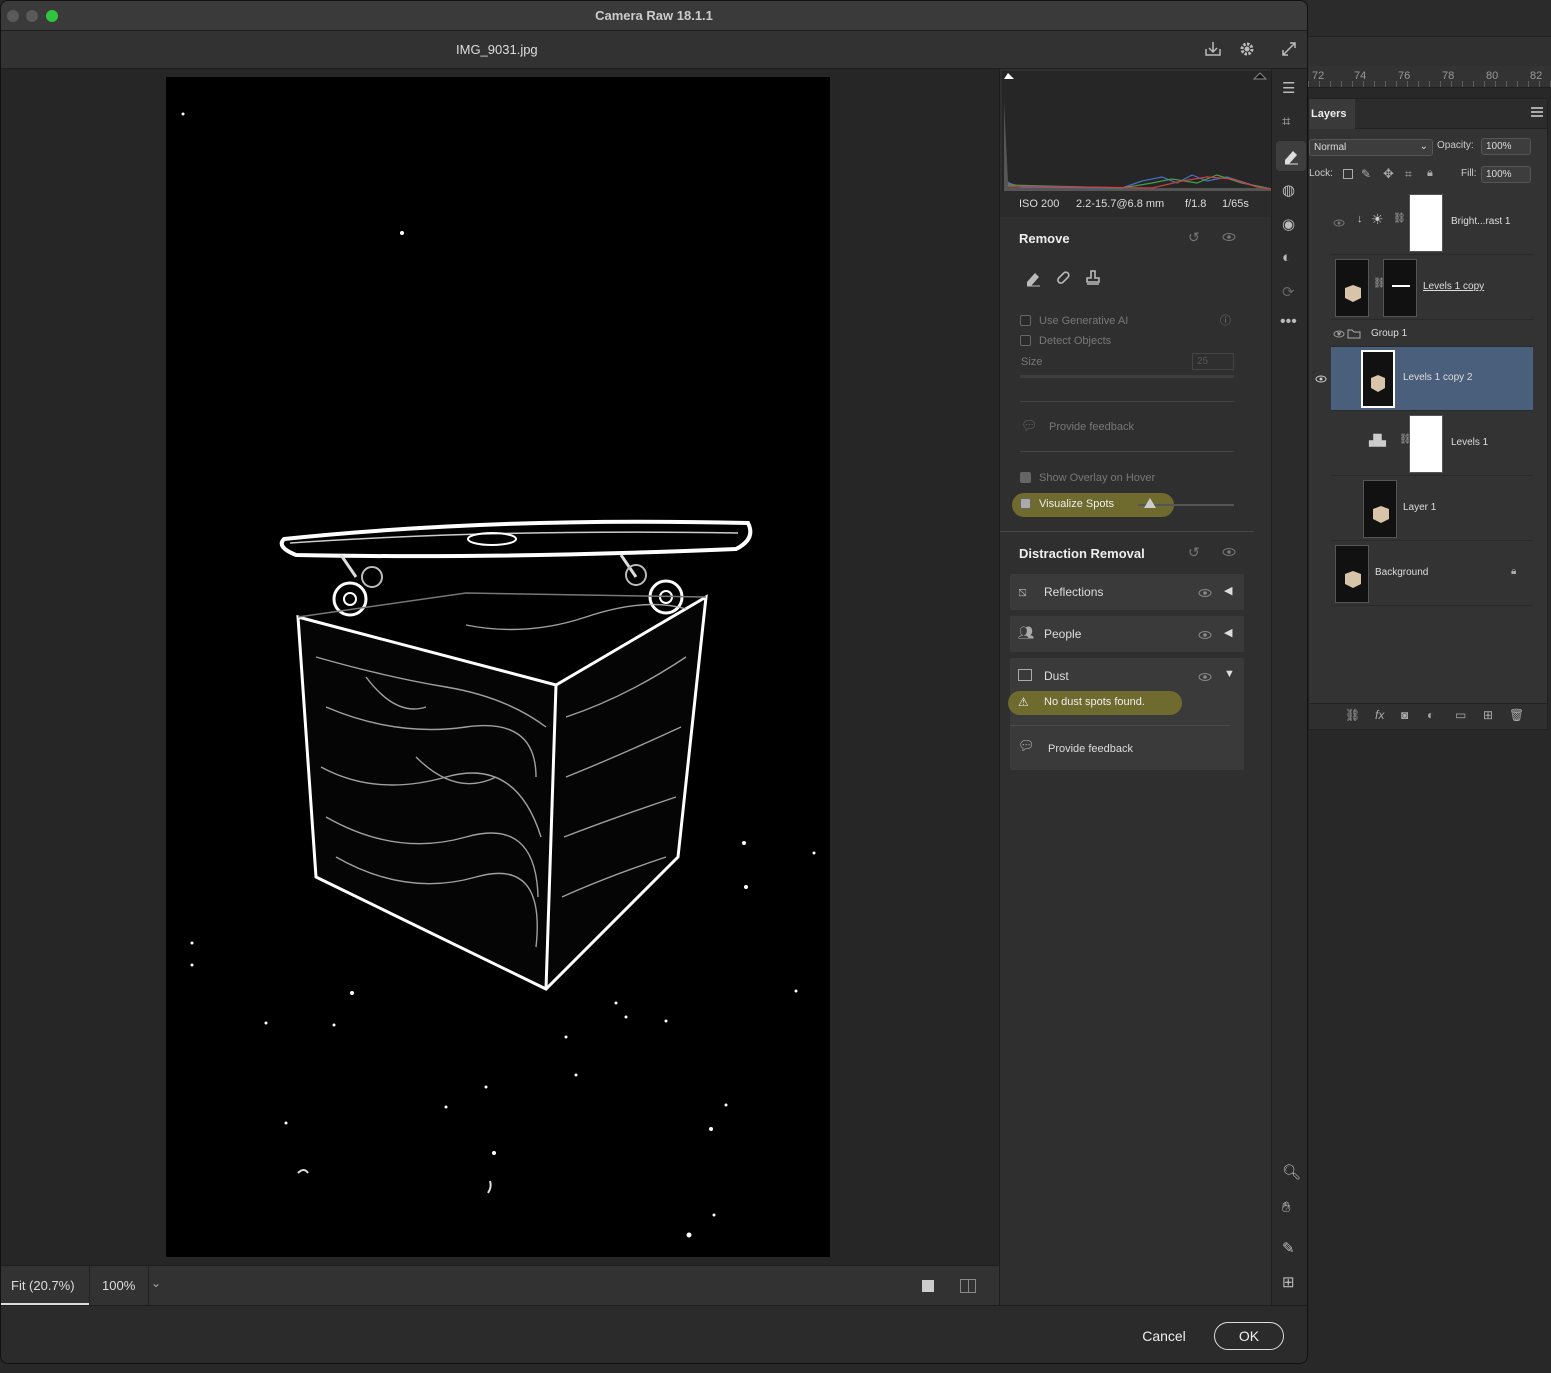 This screenshot has width=1551, height=1373. Describe the element at coordinates (1432, 574) in the screenshot. I see `layer-row: Background 🔒︎` at that location.